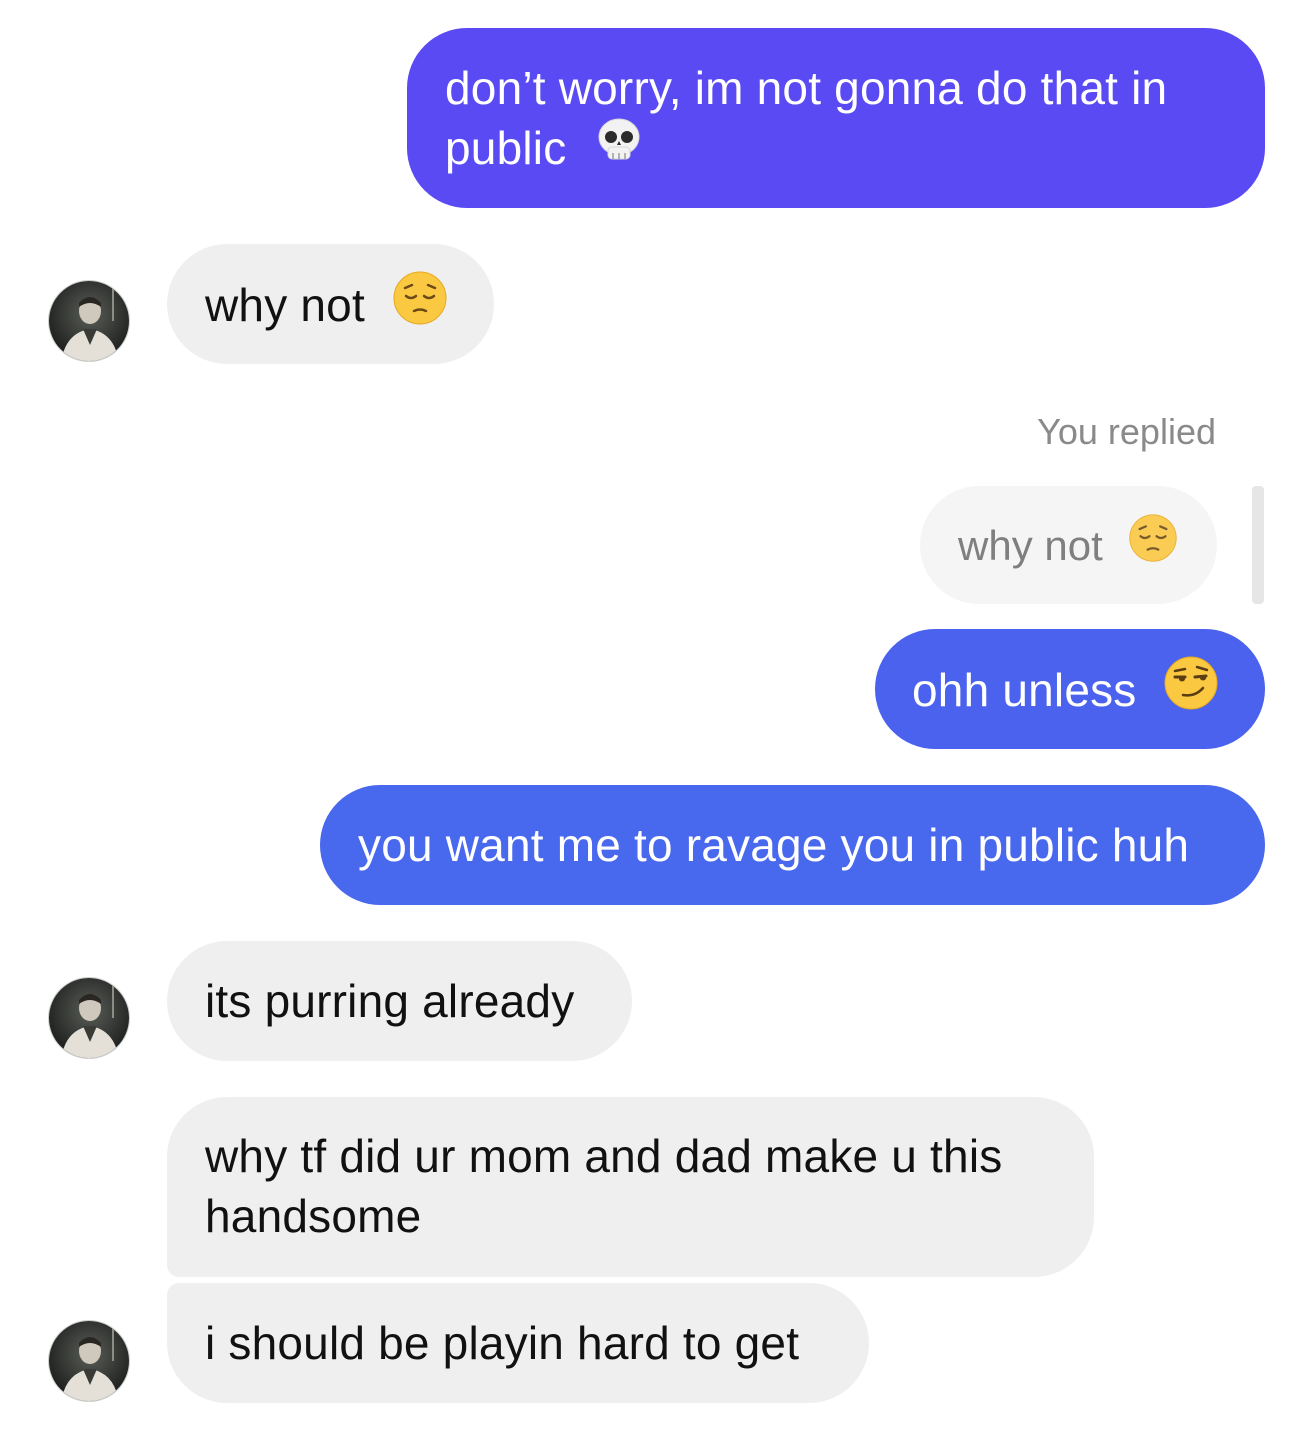  What do you see at coordinates (1030, 546) in the screenshot?
I see `quoted-text: why not` at bounding box center [1030, 546].